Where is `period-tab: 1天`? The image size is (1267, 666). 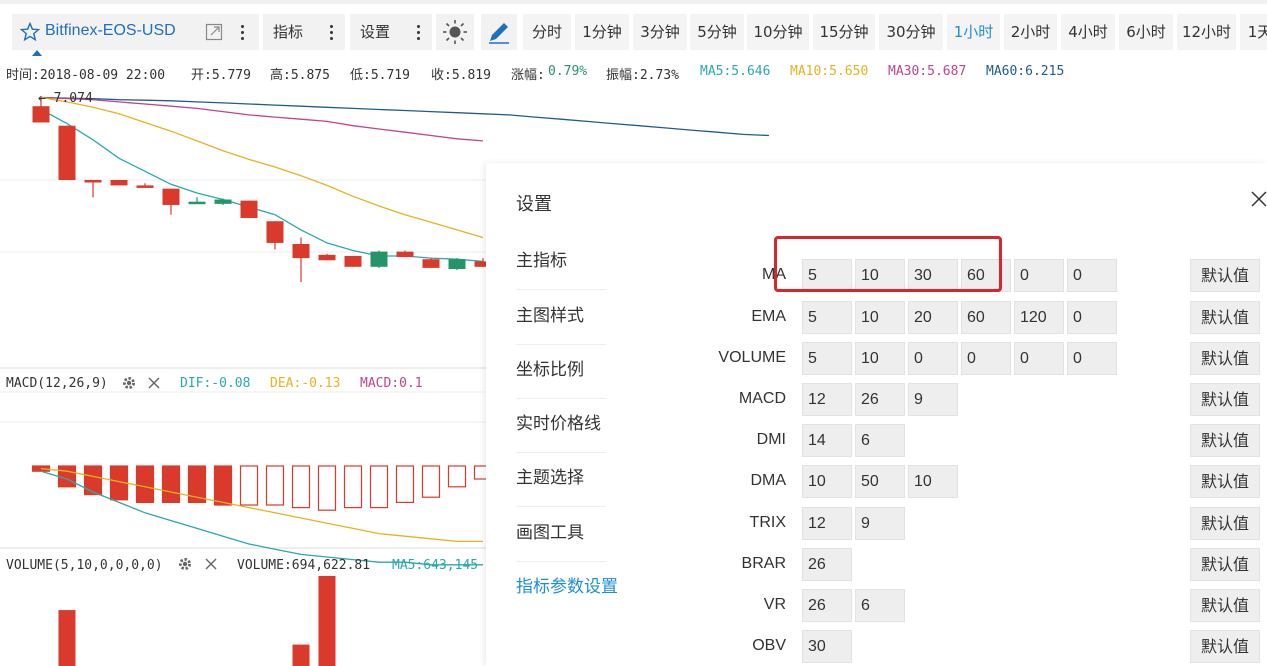 period-tab: 1天 is located at coordinates (1253, 32).